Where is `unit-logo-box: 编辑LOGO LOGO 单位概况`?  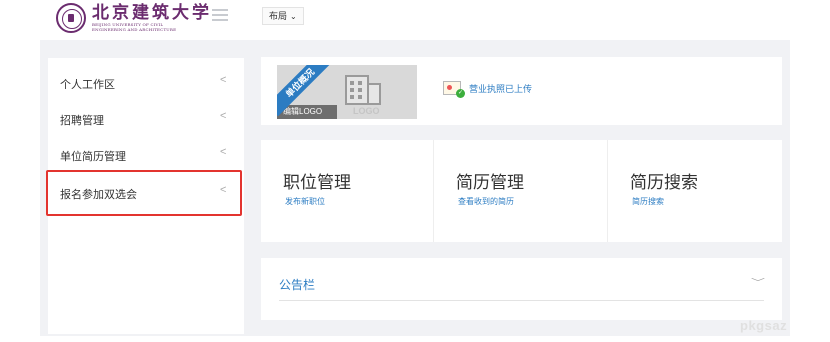 unit-logo-box: 编辑LOGO LOGO 单位概况 is located at coordinates (347, 92).